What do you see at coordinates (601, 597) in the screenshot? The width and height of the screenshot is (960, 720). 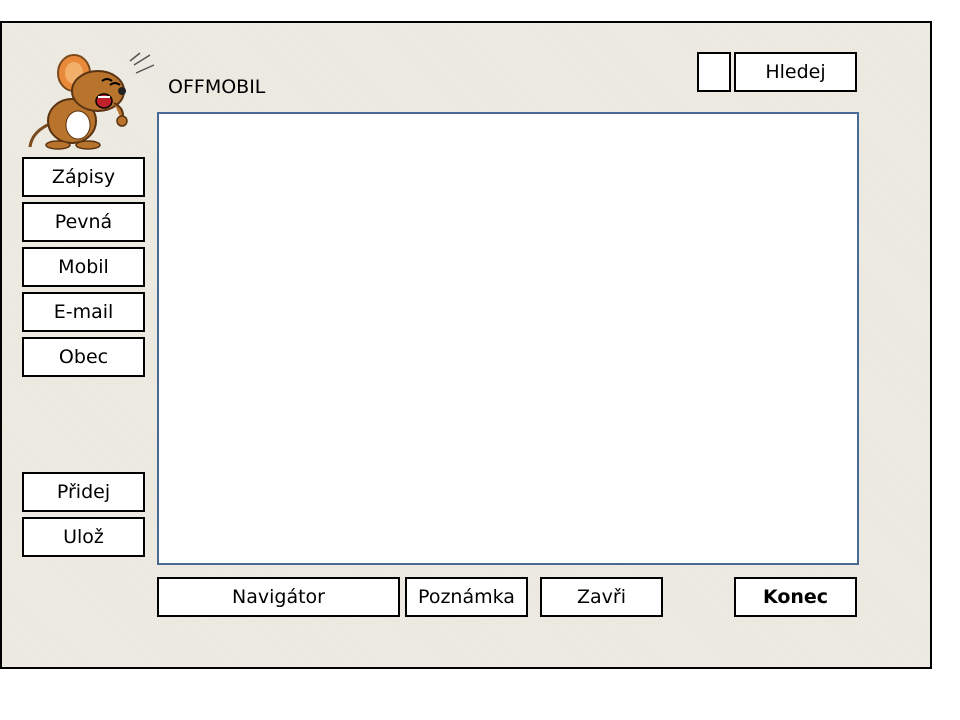 I see `close-button: Zavři` at bounding box center [601, 597].